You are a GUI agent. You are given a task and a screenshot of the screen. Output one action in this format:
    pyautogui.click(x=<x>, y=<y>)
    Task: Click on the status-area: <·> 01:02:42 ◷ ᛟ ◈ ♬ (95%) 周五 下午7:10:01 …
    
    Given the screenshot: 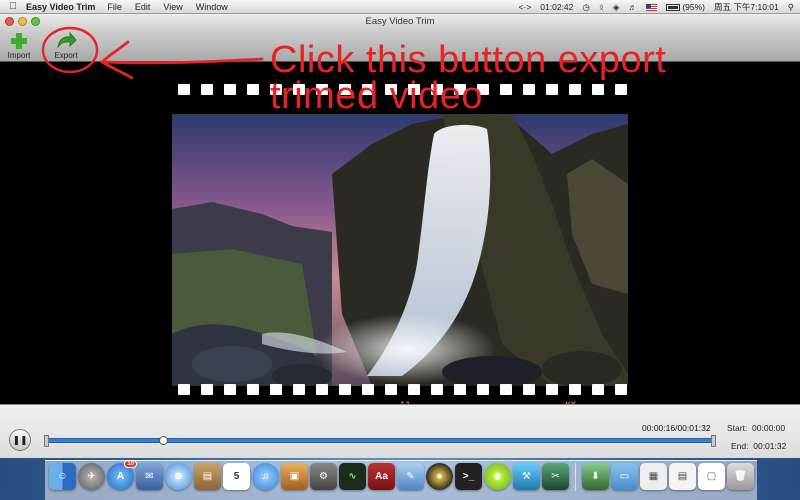 What is the action you would take?
    pyautogui.click(x=656, y=7)
    